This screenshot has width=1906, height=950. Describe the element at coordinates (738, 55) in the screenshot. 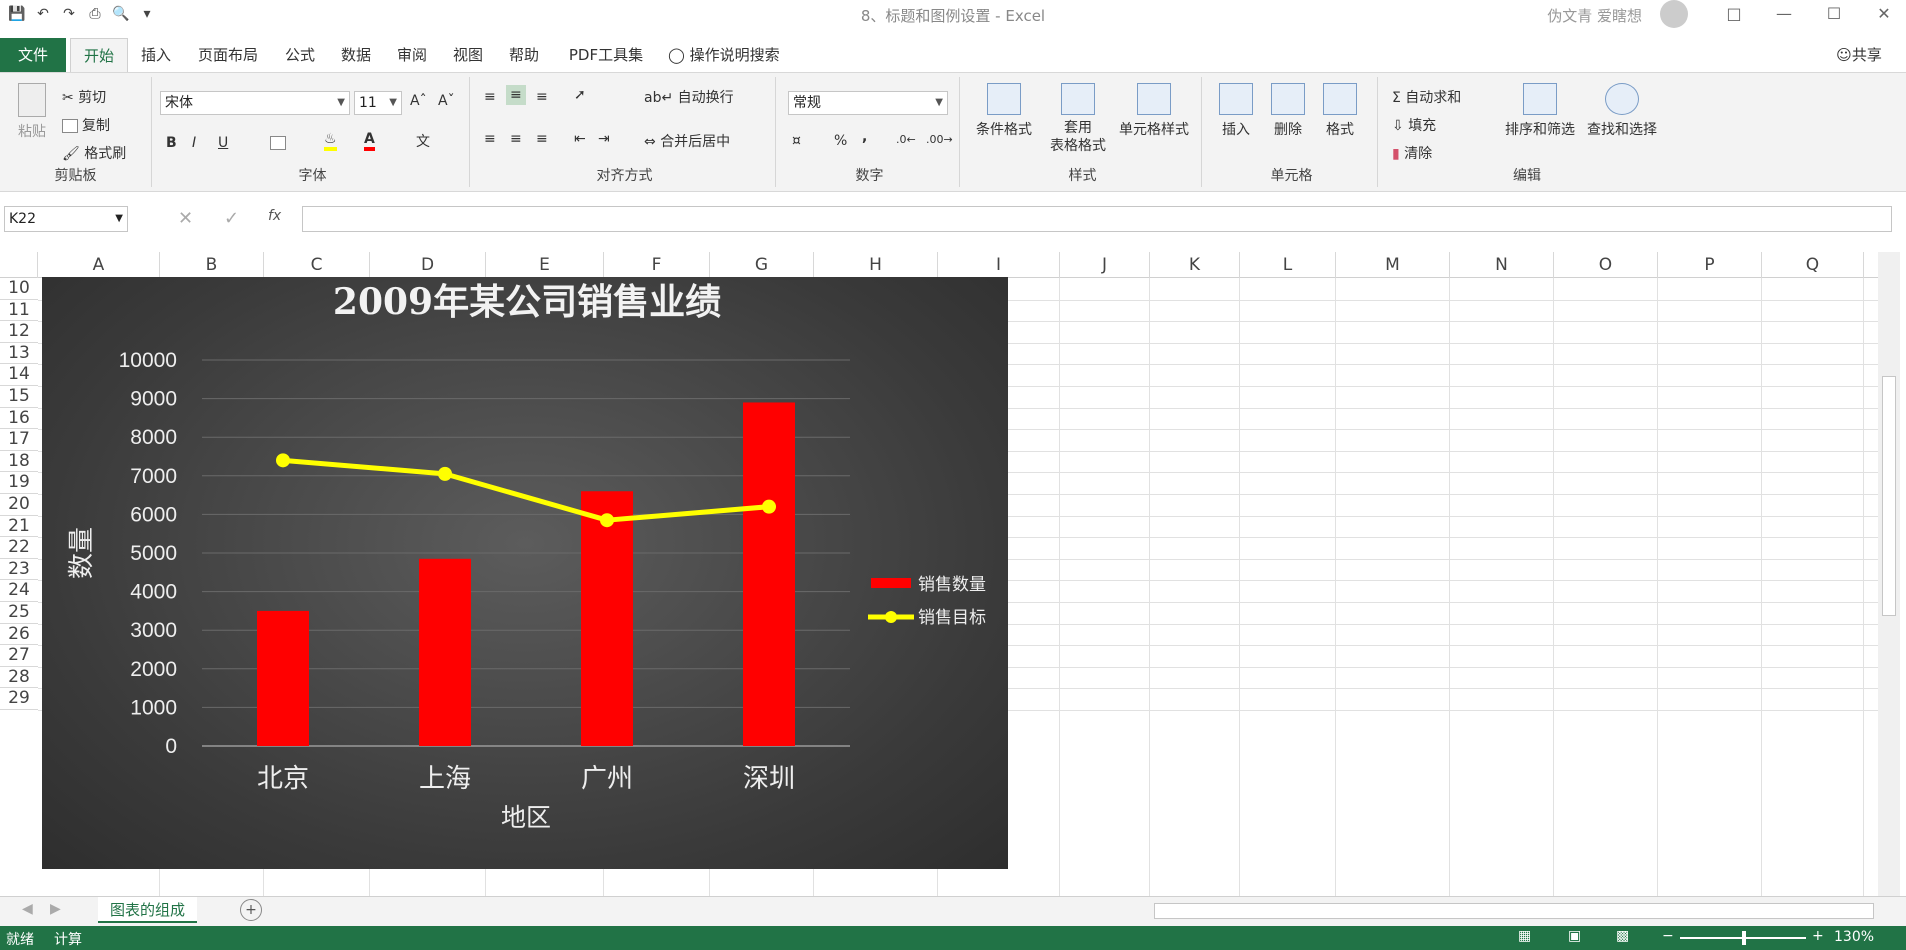

I see `tell-me-search: ◯ 操作说明搜索` at that location.